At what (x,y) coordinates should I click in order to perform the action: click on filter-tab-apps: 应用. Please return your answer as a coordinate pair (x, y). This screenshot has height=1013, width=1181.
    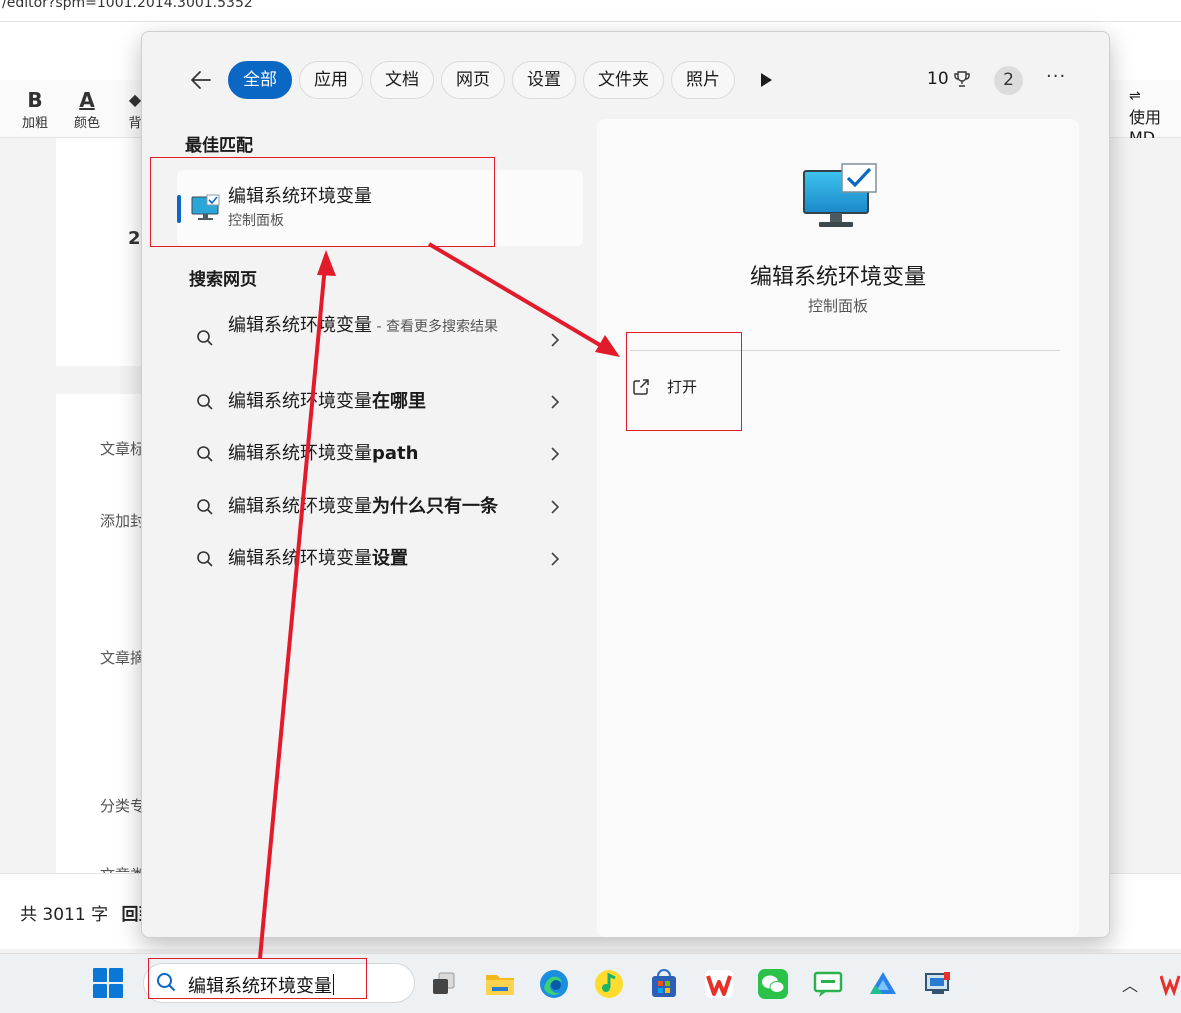
    Looking at the image, I should click on (331, 80).